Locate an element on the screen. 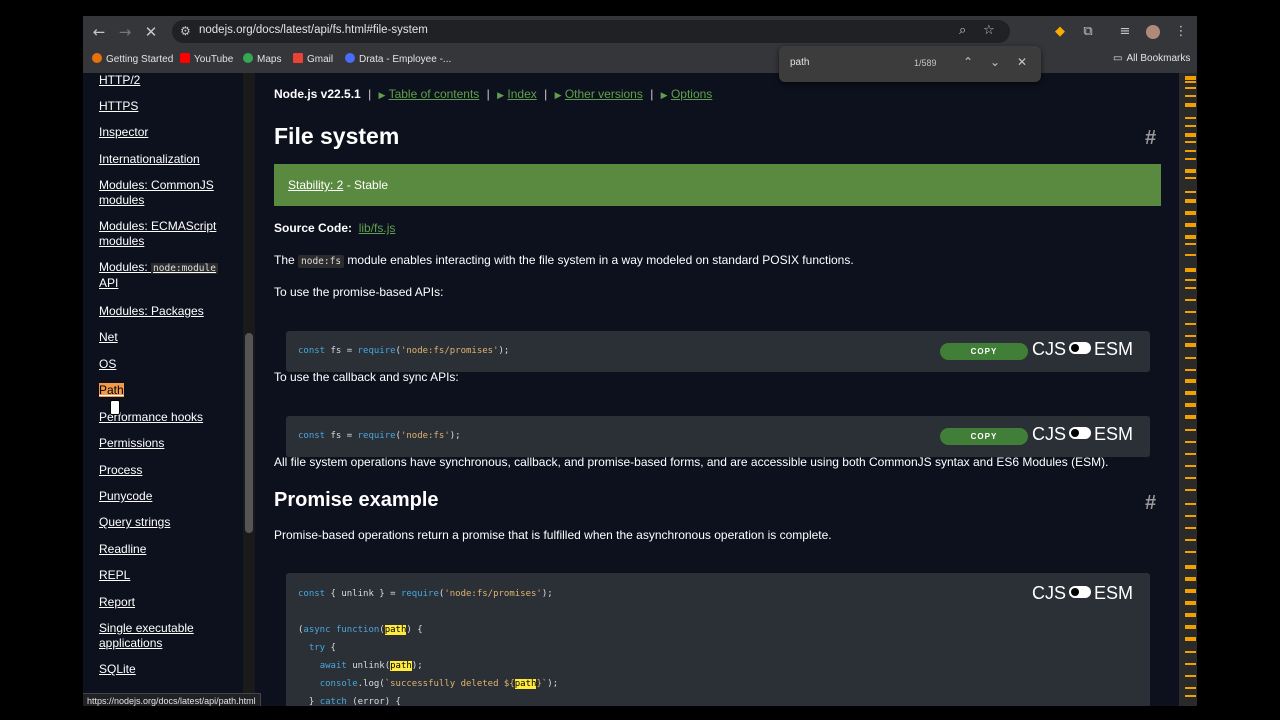 This screenshot has width=1280, height=720. sidebar-item-net: Net is located at coordinates (164, 337).